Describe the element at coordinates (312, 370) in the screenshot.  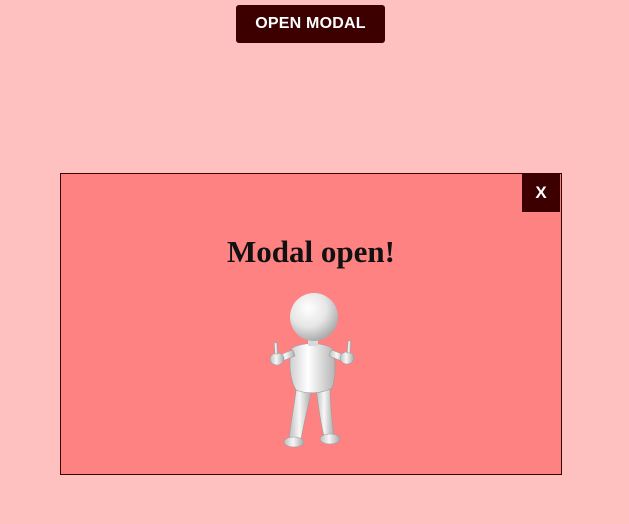
I see `thumbs-up-person-icon` at that location.